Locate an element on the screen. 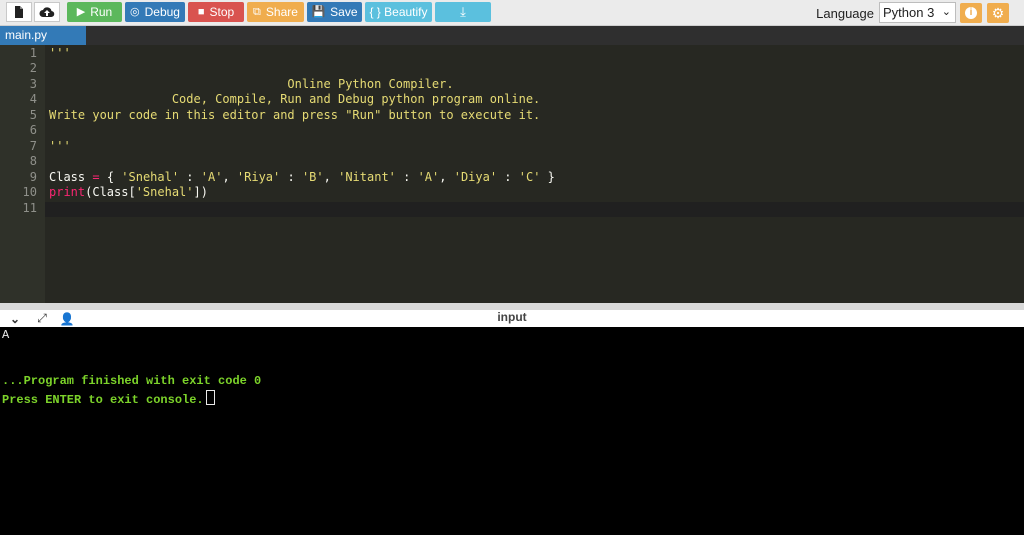 This screenshot has height=535, width=1024. run-button: ▶ Run is located at coordinates (94, 12).